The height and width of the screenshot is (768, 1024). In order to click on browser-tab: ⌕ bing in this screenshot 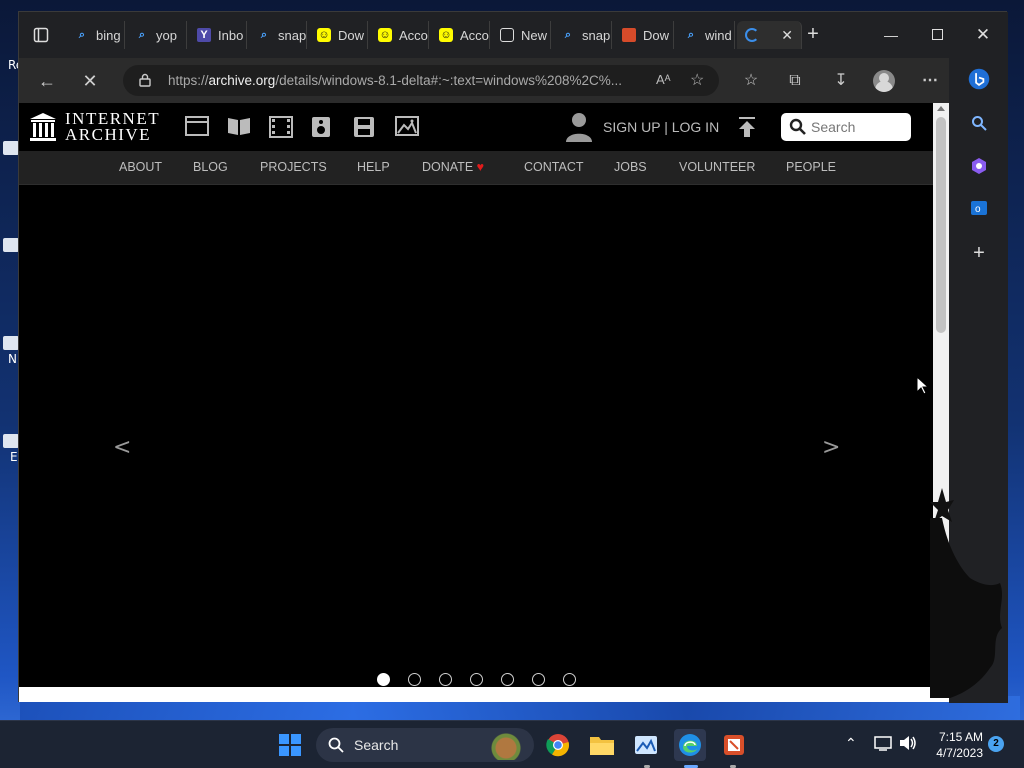, I will do `click(96, 35)`.